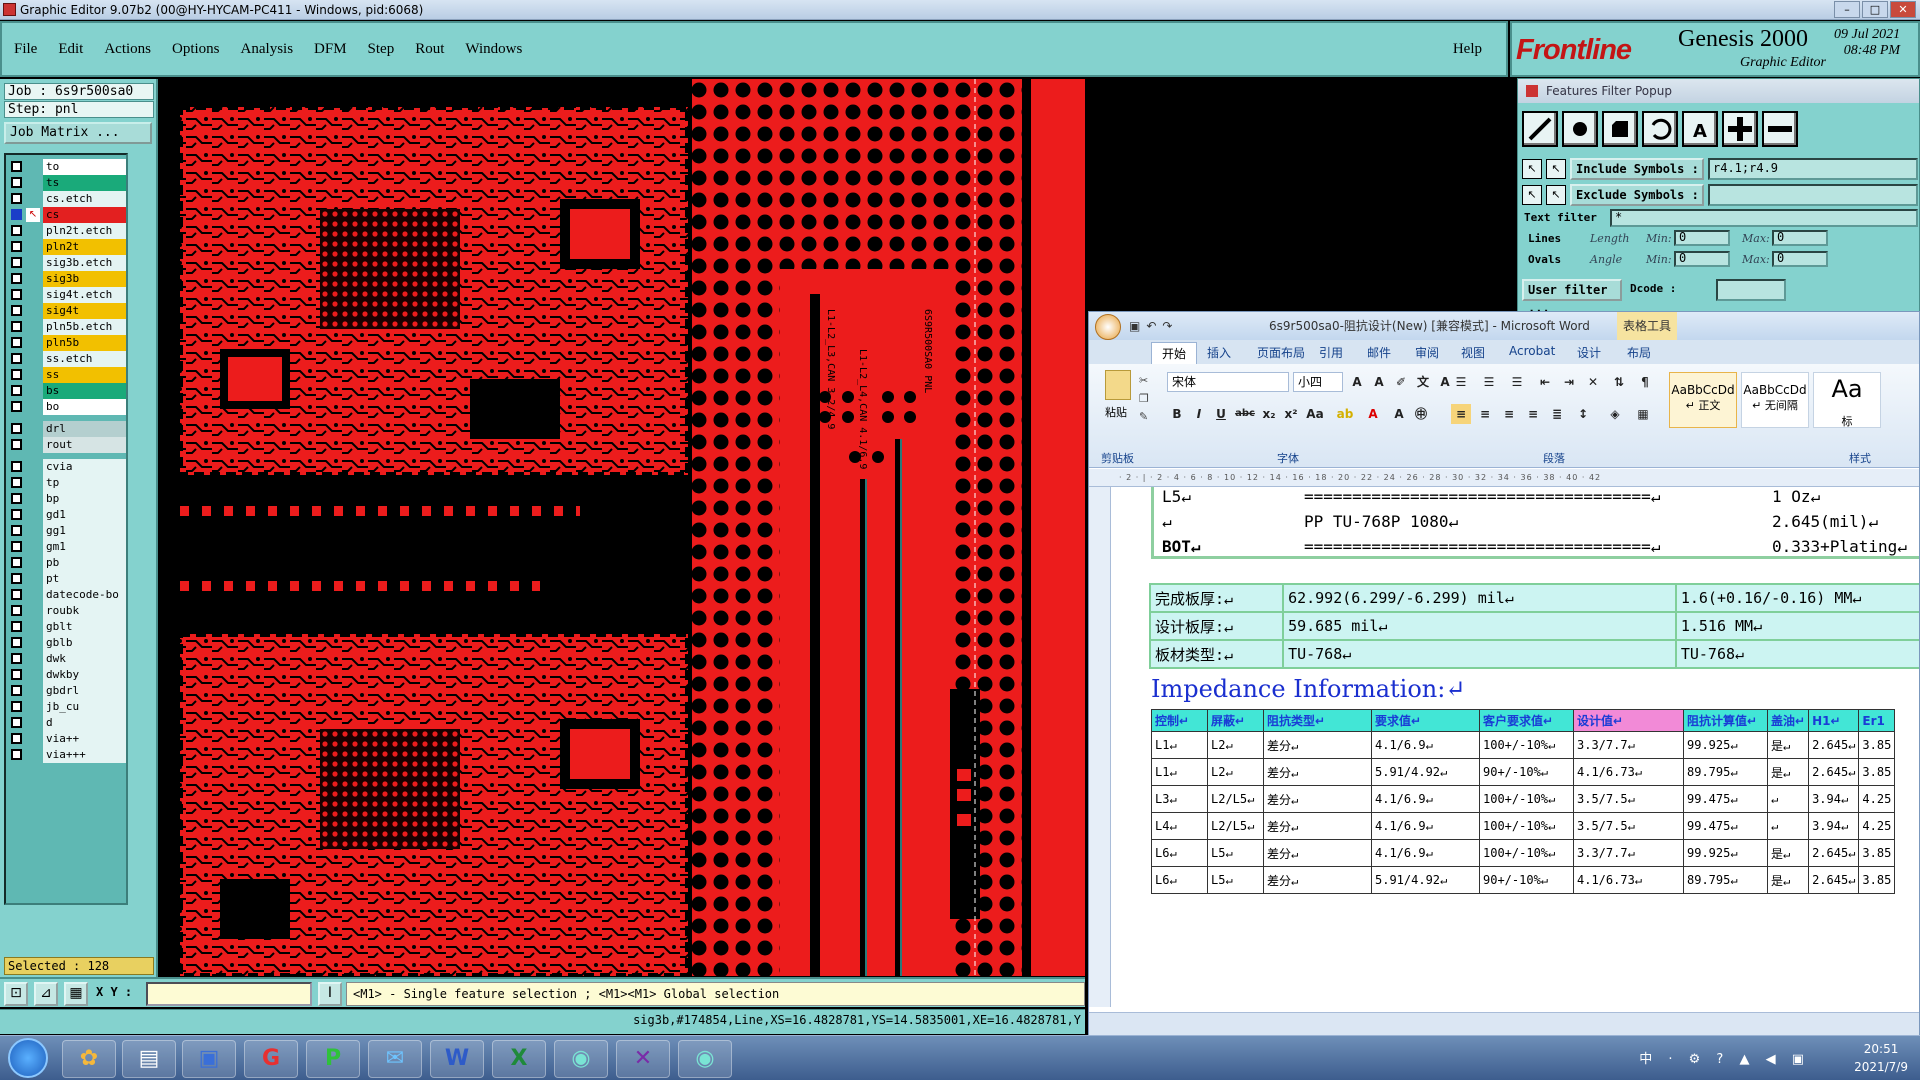 The image size is (1920, 1080). What do you see at coordinates (1373, 414) in the screenshot?
I see `font-color-icon: A` at bounding box center [1373, 414].